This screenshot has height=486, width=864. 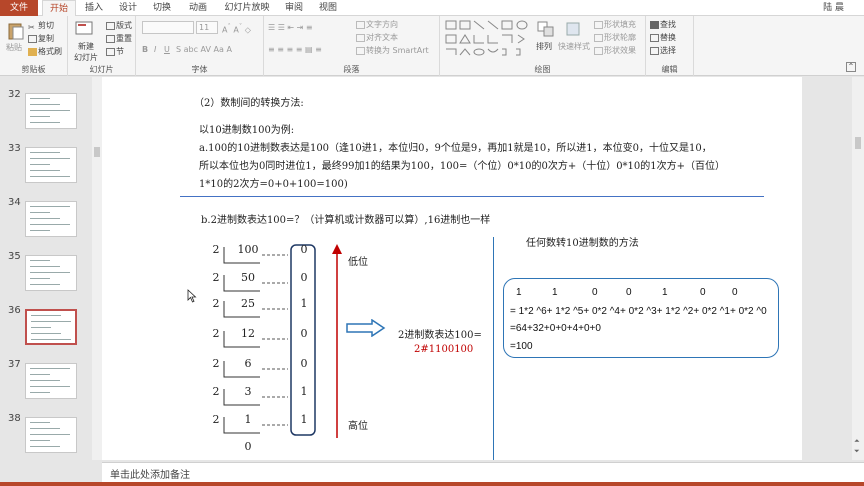 What do you see at coordinates (84, 29) in the screenshot?
I see `new-slide-icon` at bounding box center [84, 29].